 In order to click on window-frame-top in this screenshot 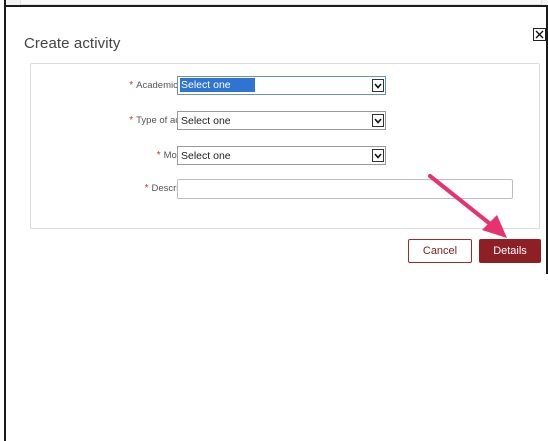, I will do `click(276, 6)`.